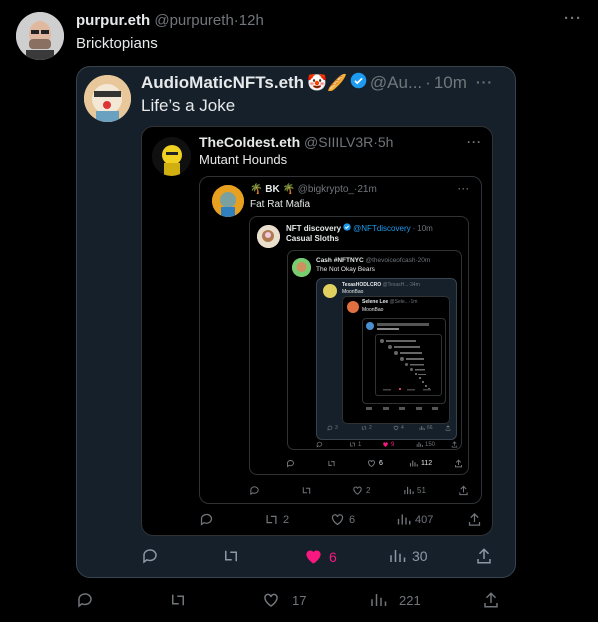 This screenshot has width=598, height=622. Describe the element at coordinates (272, 189) in the screenshot. I see `author-name: 🌴 BK 🌴` at that location.